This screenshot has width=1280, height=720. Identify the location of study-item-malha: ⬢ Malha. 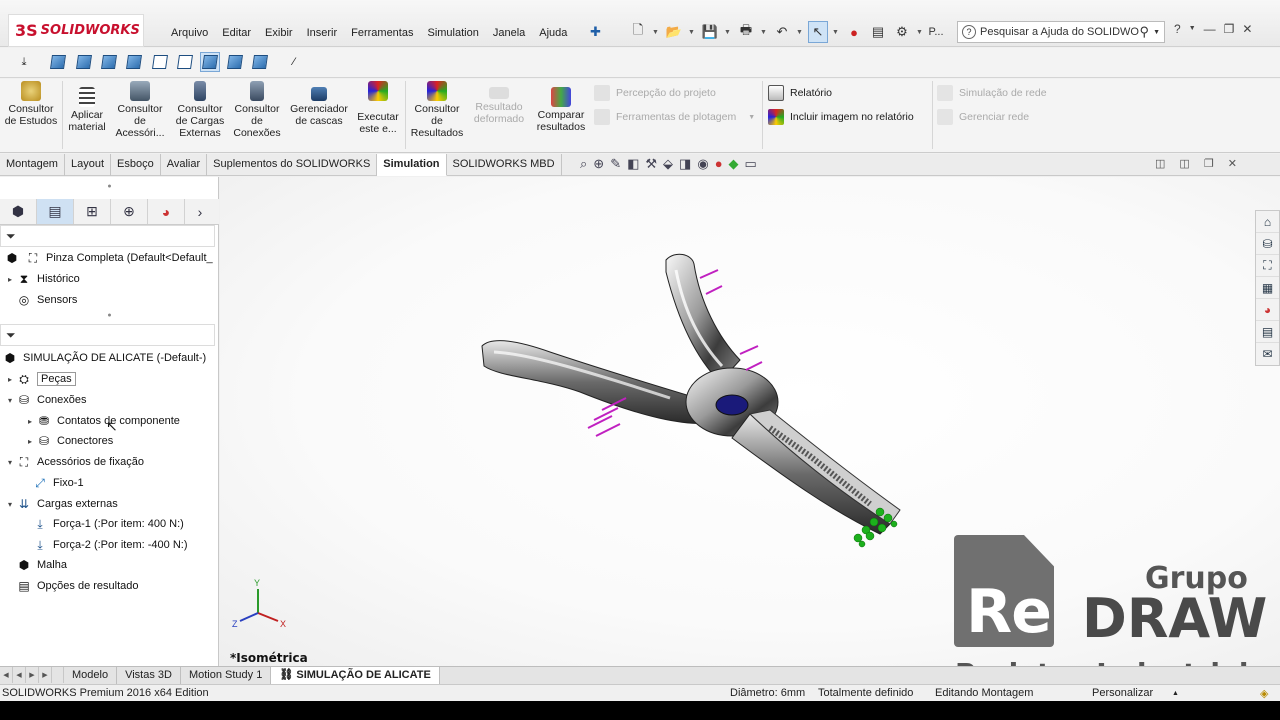
(35, 565).